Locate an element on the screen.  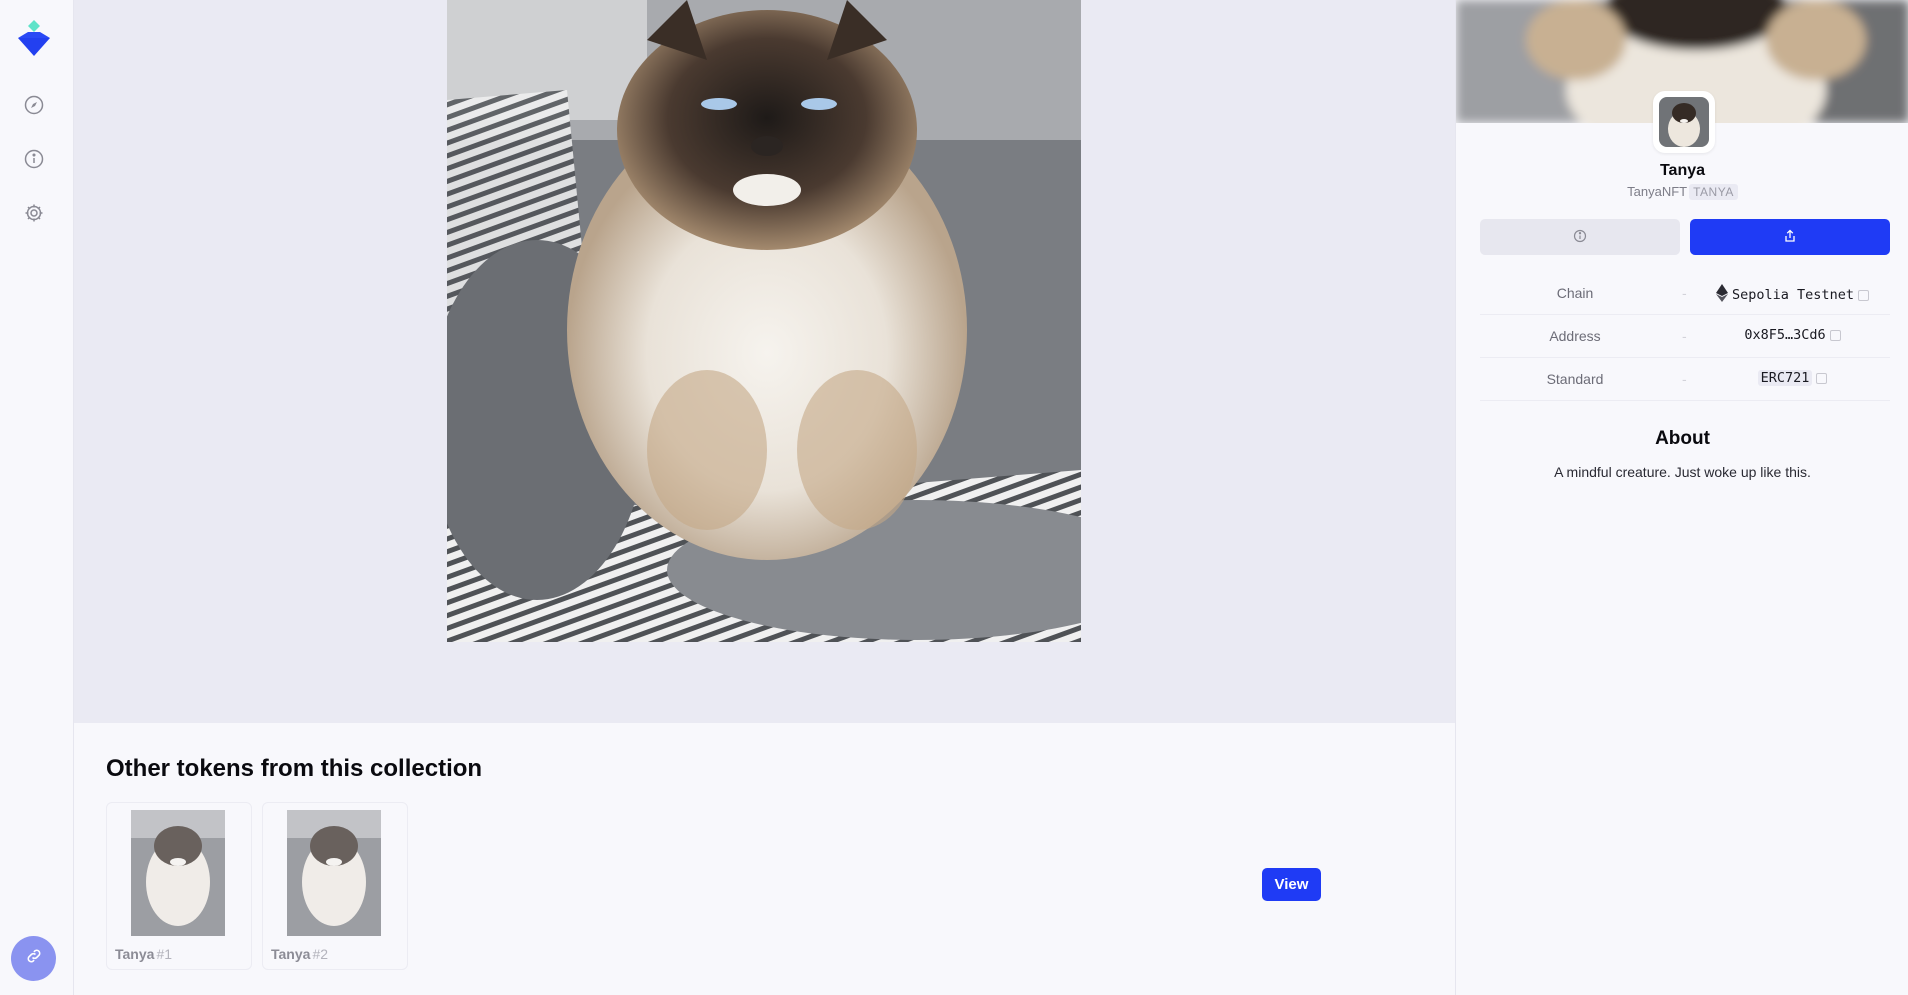
property-value: 0x8F5…3Cd6 is located at coordinates (1792, 335).